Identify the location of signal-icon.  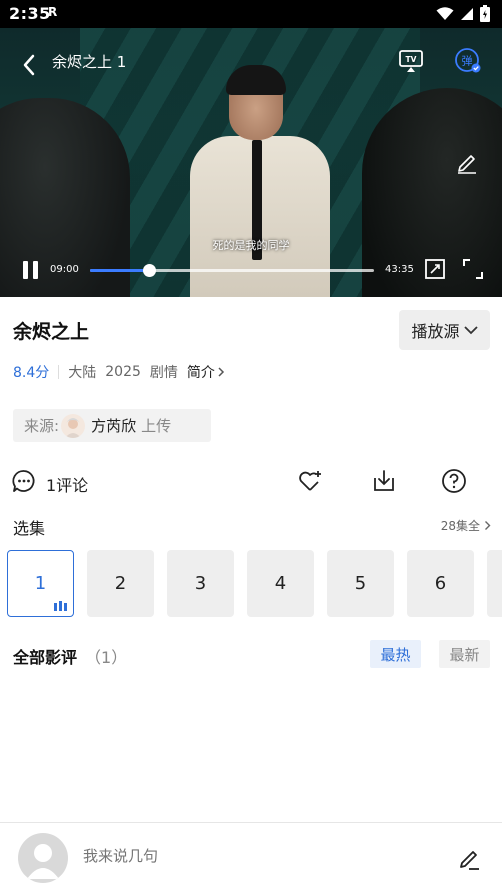
(467, 13).